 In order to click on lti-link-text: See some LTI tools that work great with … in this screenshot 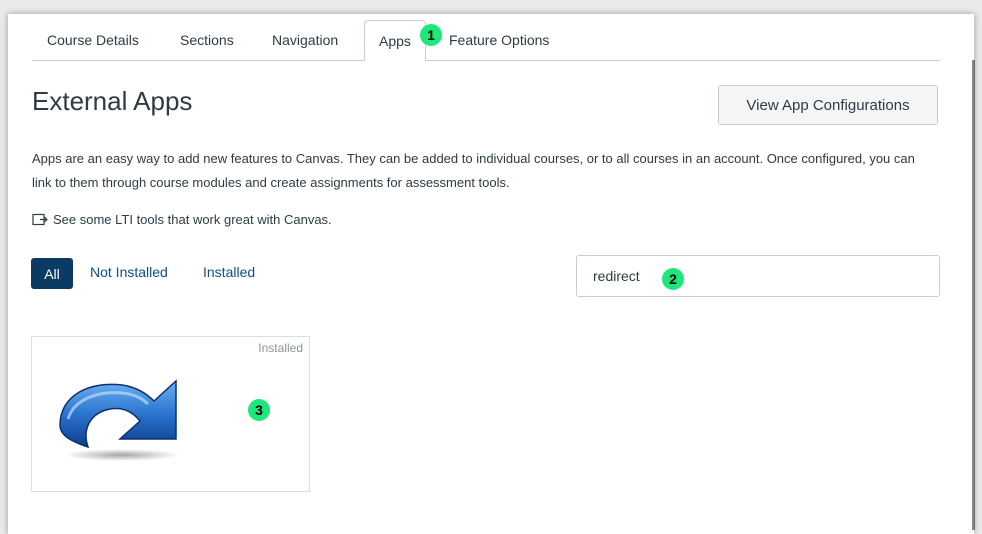, I will do `click(192, 219)`.